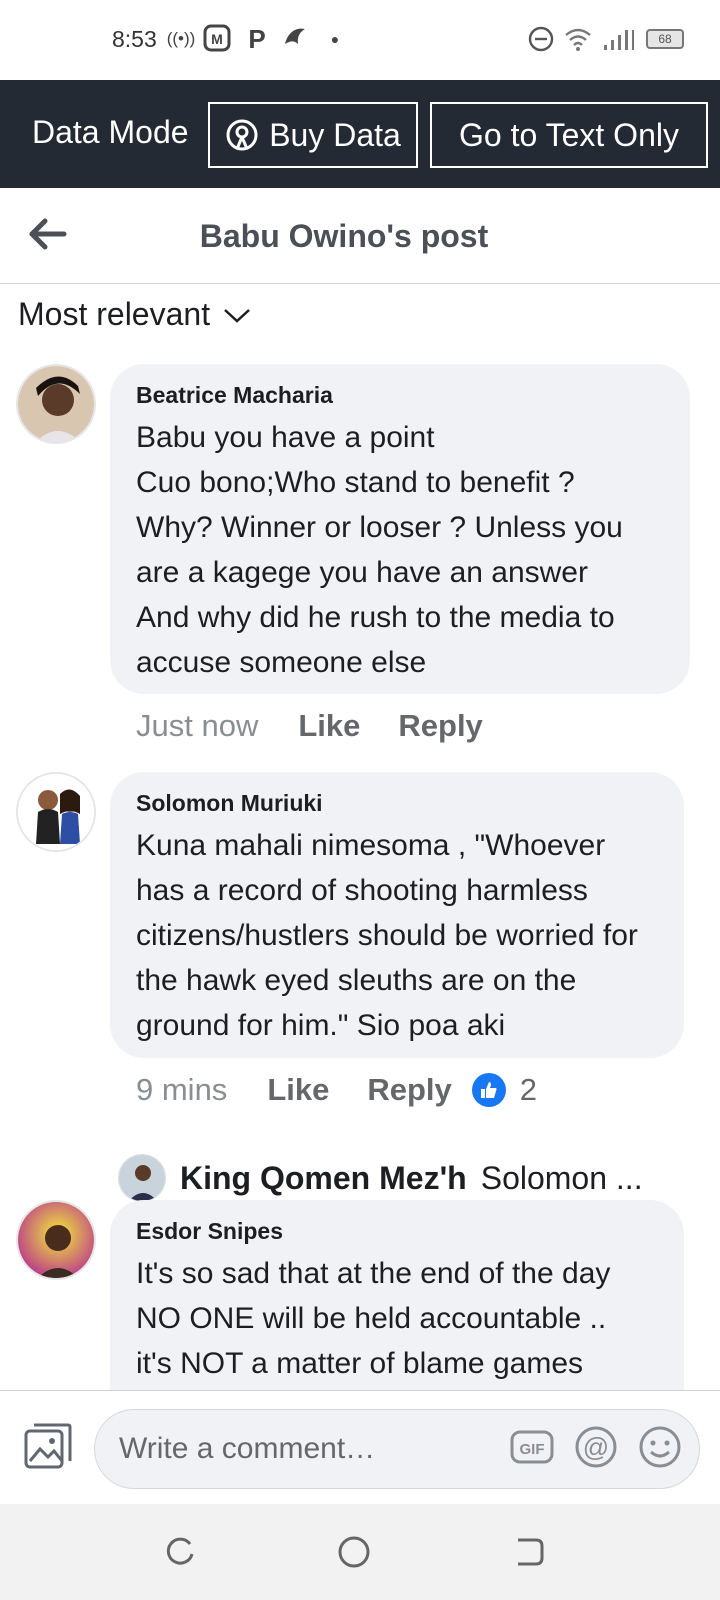 This screenshot has width=720, height=1600. Describe the element at coordinates (257, 39) in the screenshot. I see `p-notification-icon: P` at that location.